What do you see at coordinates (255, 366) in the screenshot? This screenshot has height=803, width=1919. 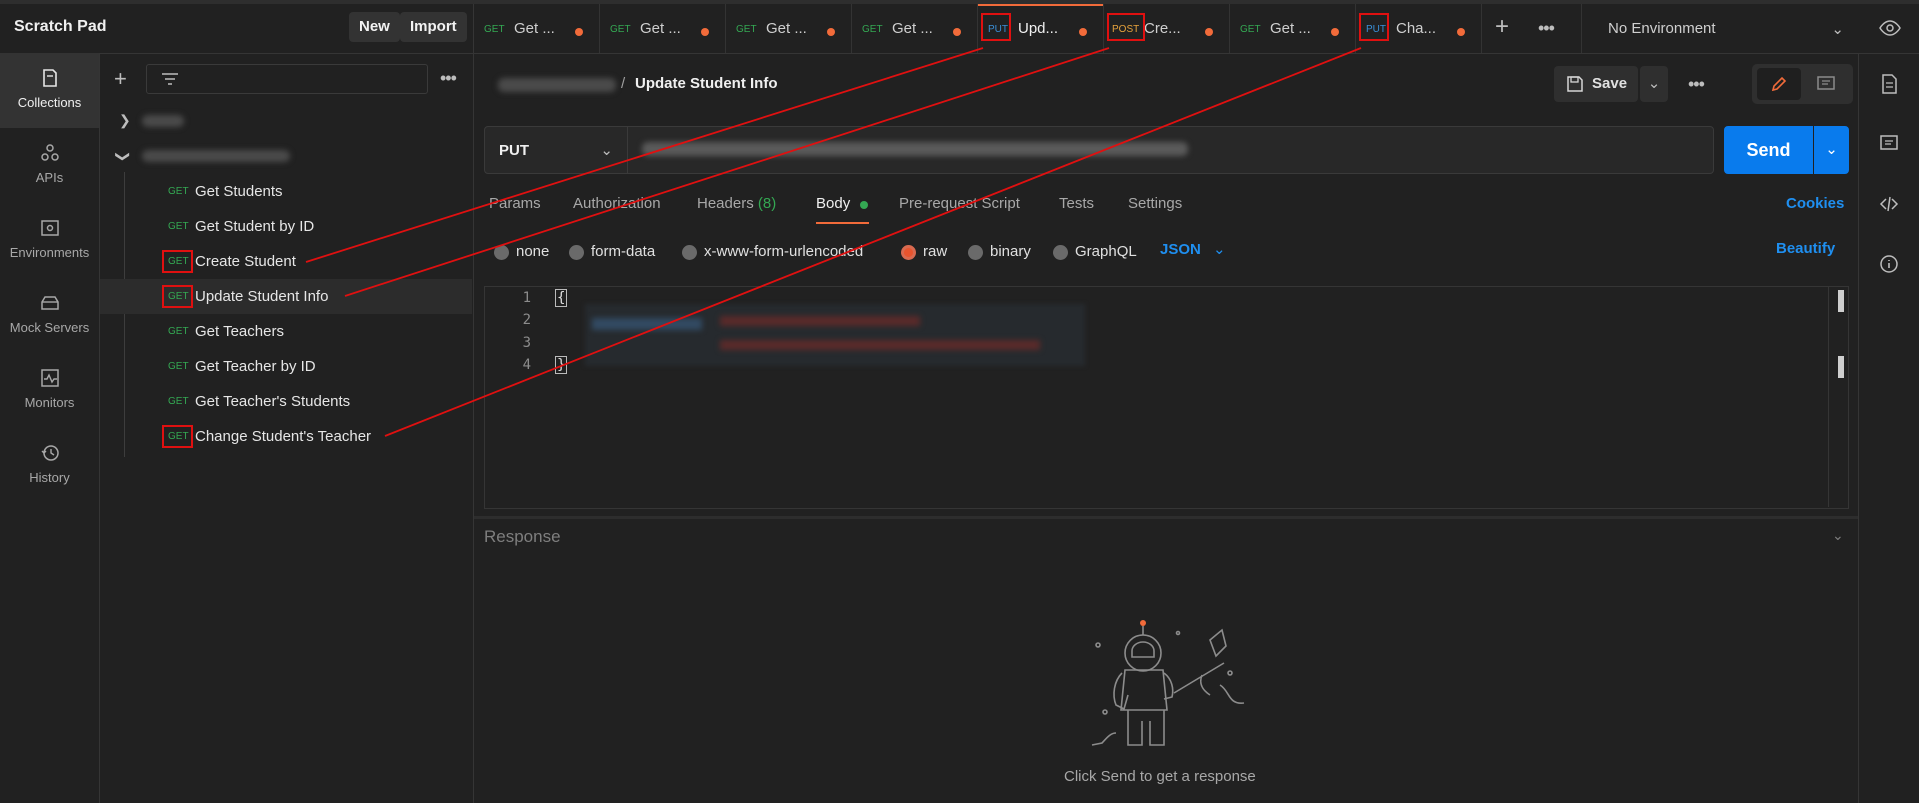 I see `request-name: Get Teacher by ID` at bounding box center [255, 366].